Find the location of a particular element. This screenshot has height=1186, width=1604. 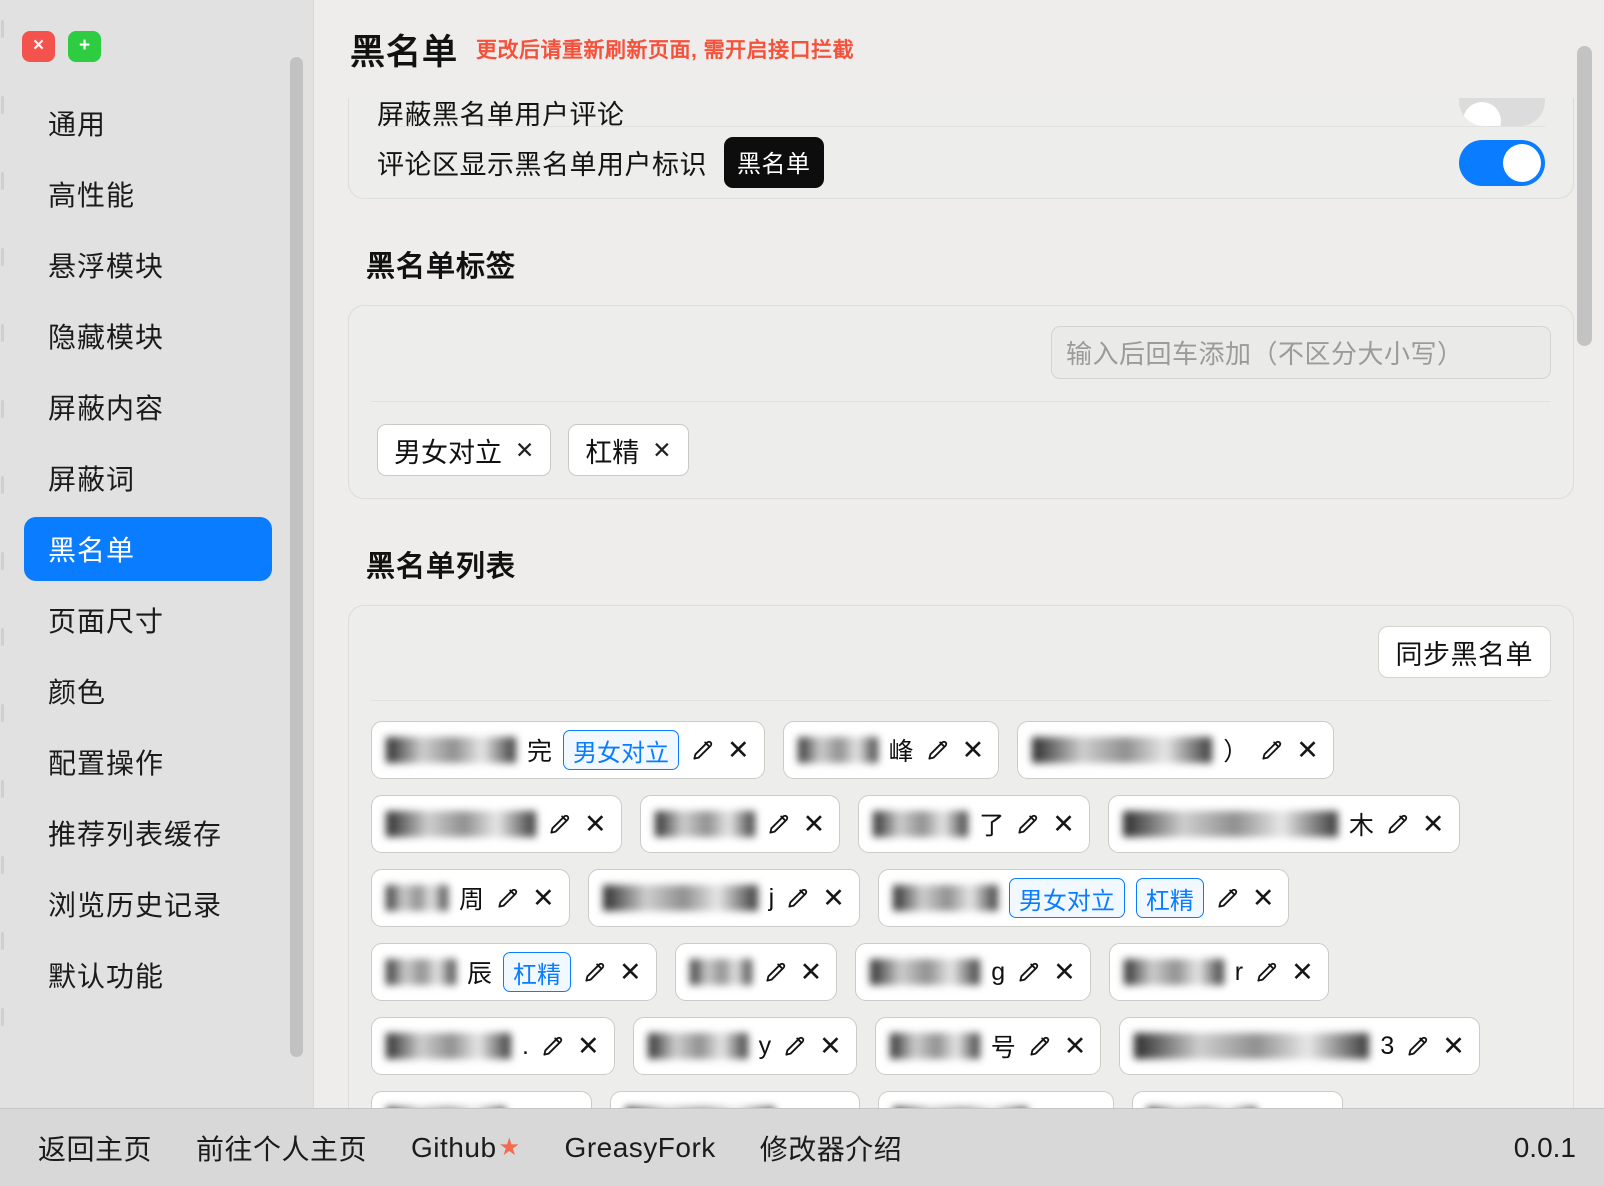

blacklist-entry: 峰 ✕ is located at coordinates (891, 750).